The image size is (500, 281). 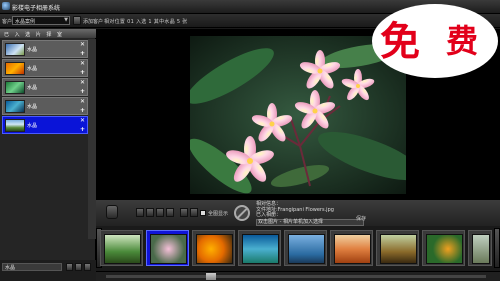 What do you see at coordinates (462, 41) in the screenshot?
I see `stamp-char-2: 费` at bounding box center [462, 41].